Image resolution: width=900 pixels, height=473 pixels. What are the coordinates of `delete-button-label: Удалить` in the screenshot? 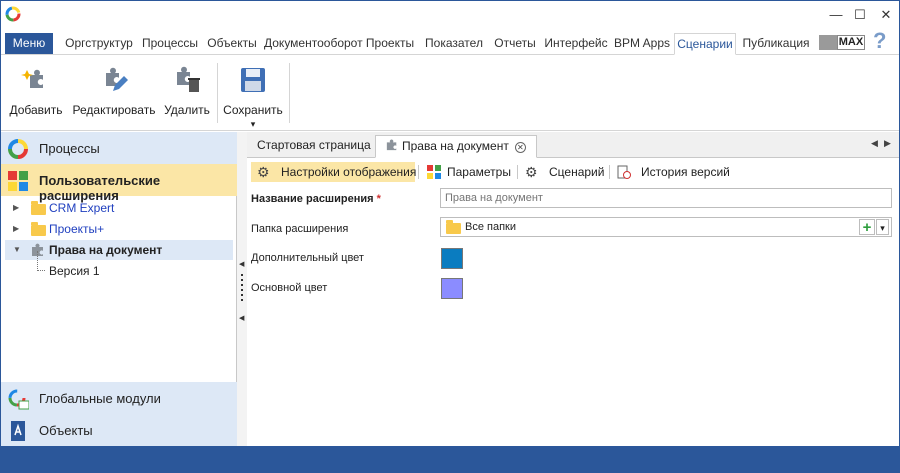 It's located at (187, 110).